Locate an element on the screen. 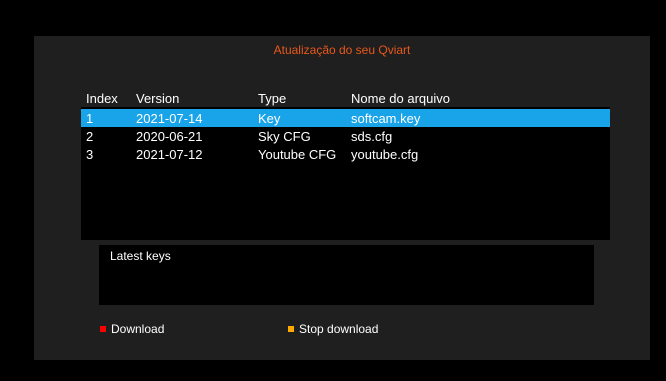  dialog-title: Atualização do seu Qviart is located at coordinates (342, 50).